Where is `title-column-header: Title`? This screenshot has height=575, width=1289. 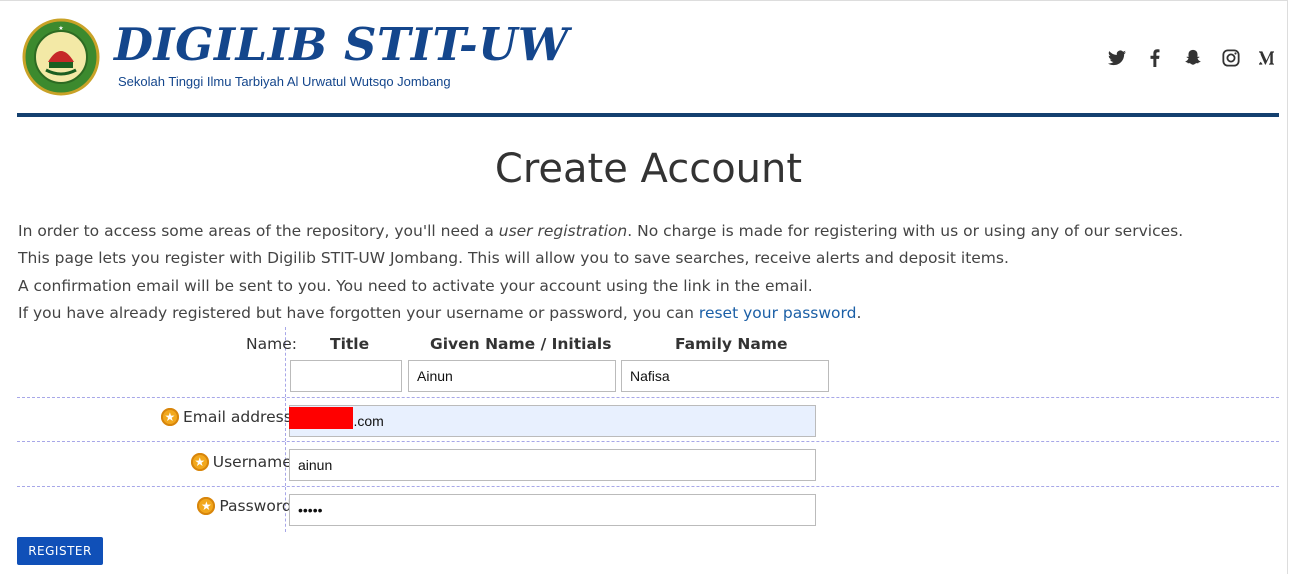 title-column-header: Title is located at coordinates (350, 344).